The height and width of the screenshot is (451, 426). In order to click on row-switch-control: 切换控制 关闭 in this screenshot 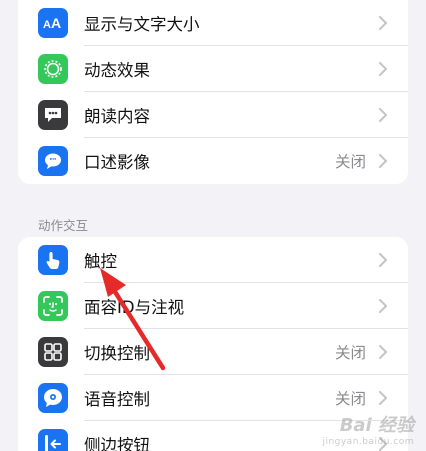, I will do `click(213, 352)`.